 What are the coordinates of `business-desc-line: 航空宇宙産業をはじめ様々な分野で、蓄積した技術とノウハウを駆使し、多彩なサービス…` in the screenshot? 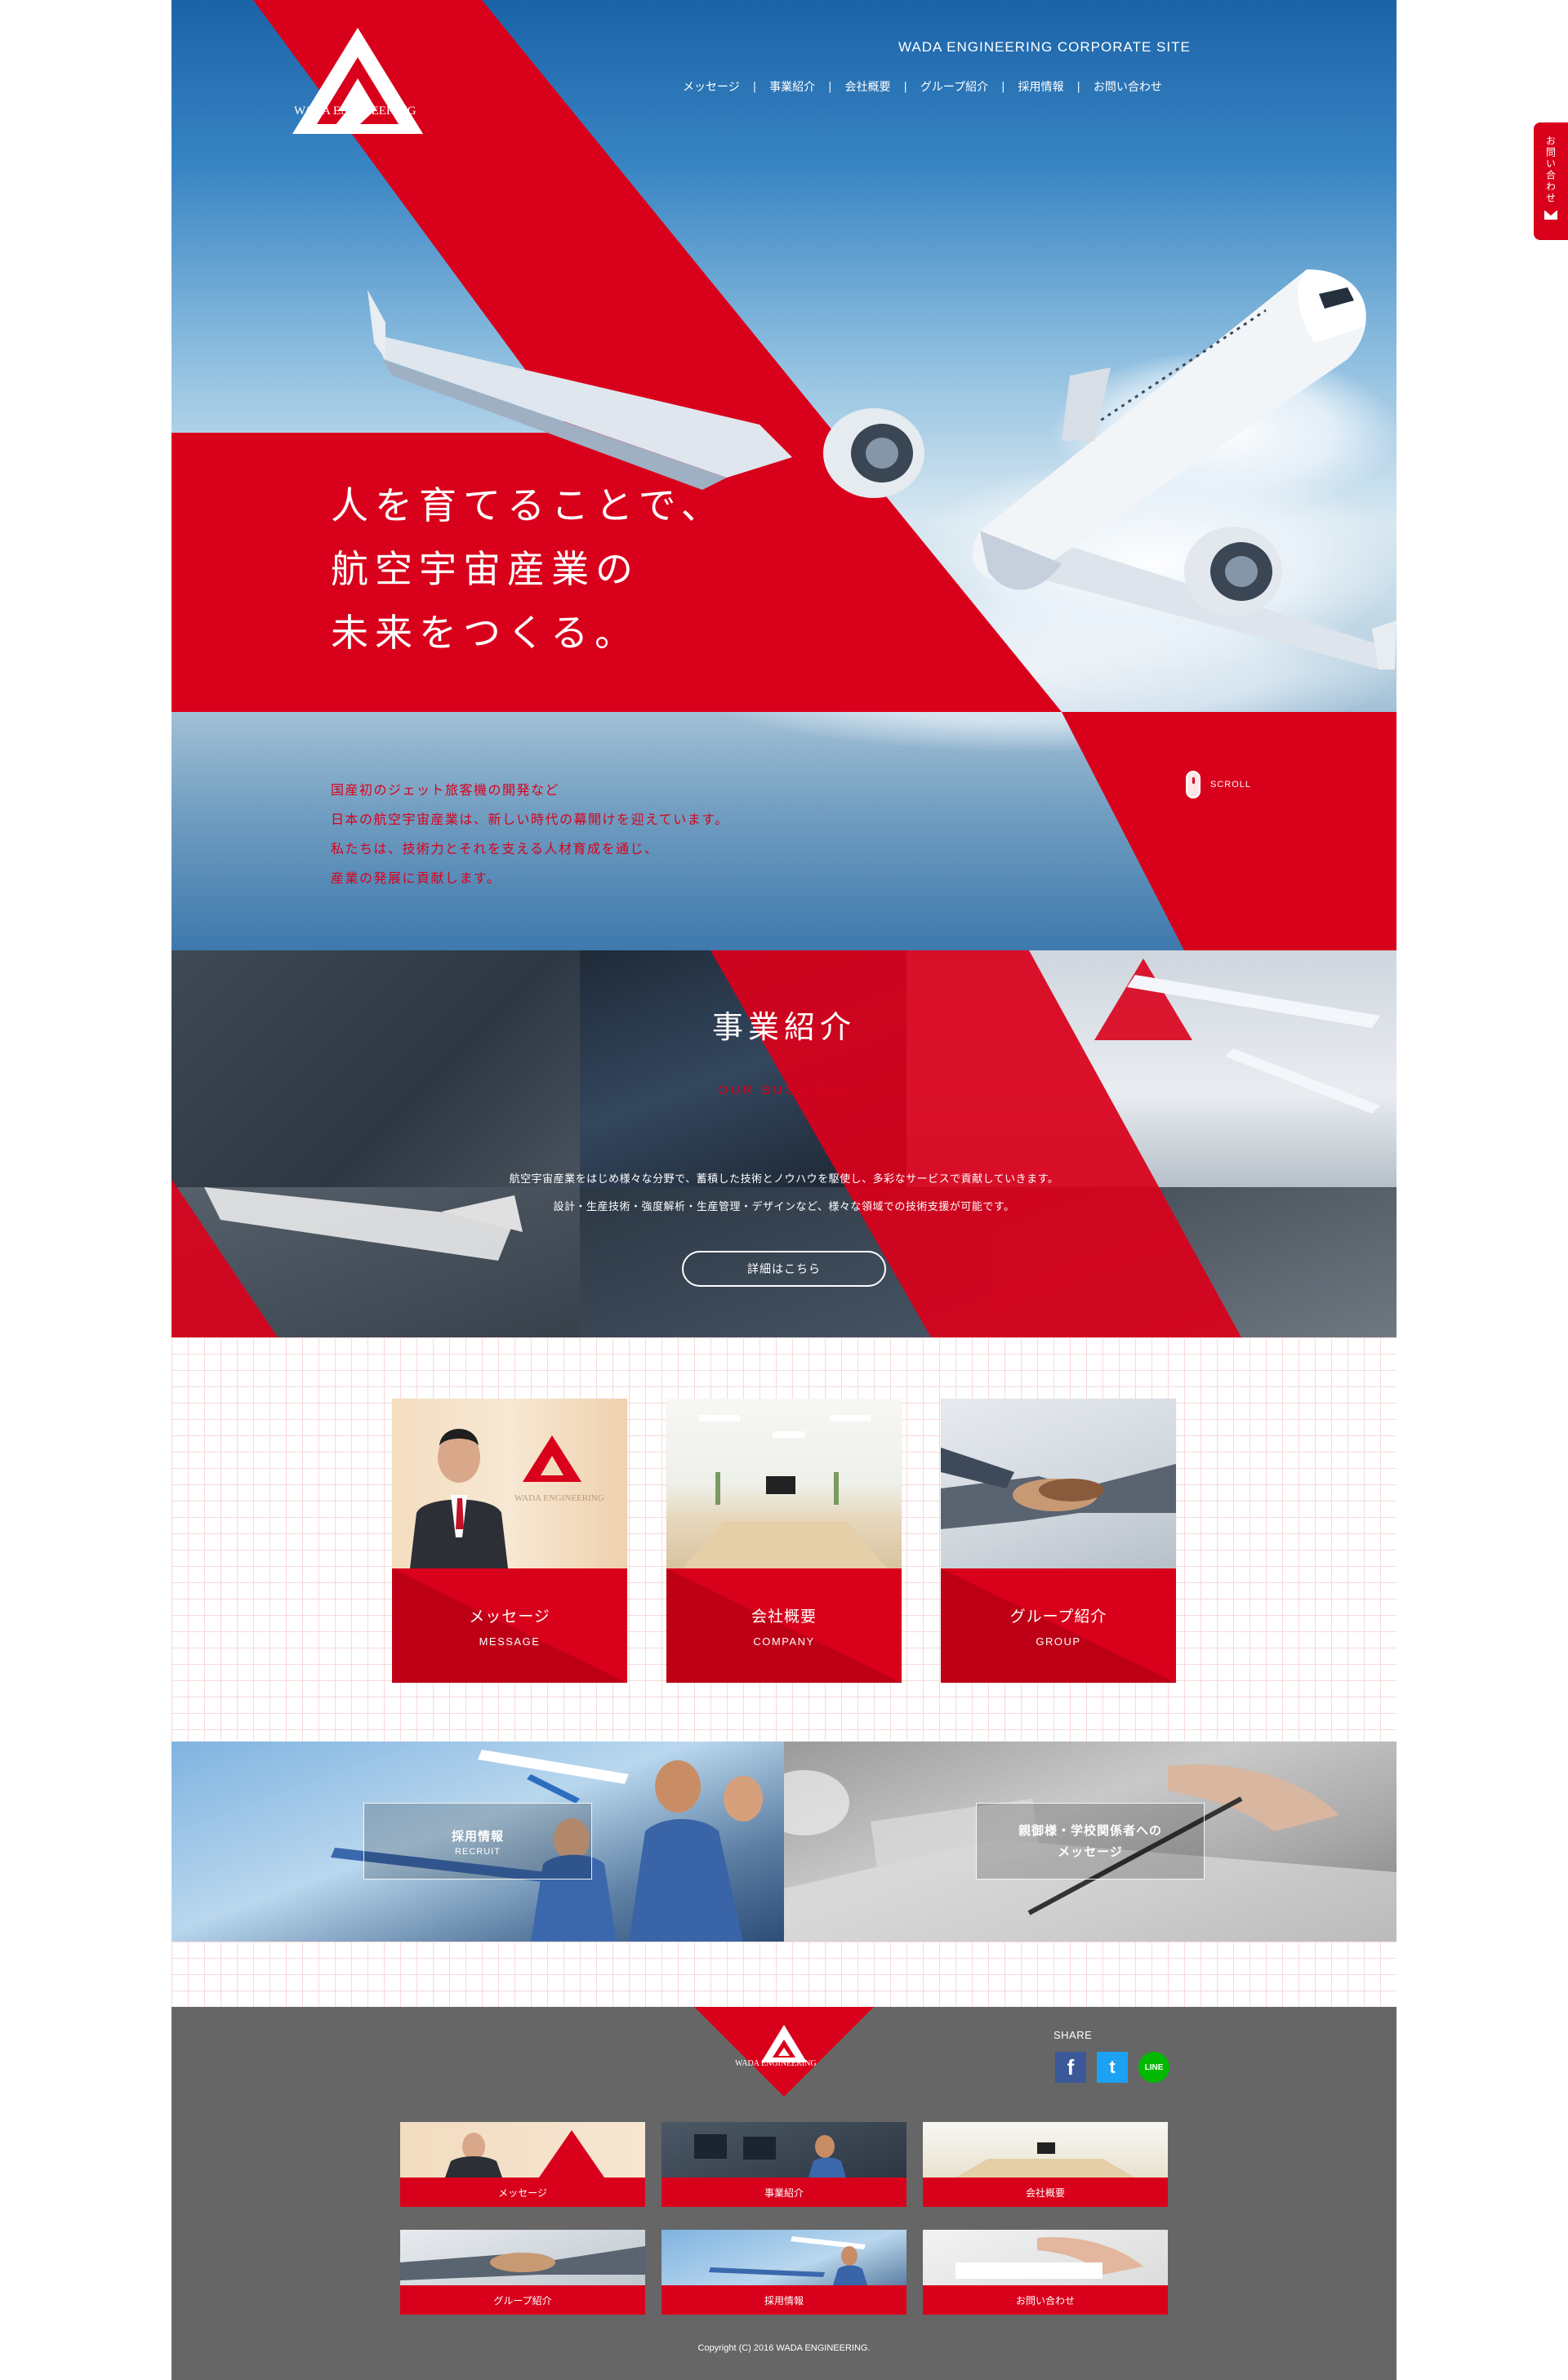 It's located at (784, 1180).